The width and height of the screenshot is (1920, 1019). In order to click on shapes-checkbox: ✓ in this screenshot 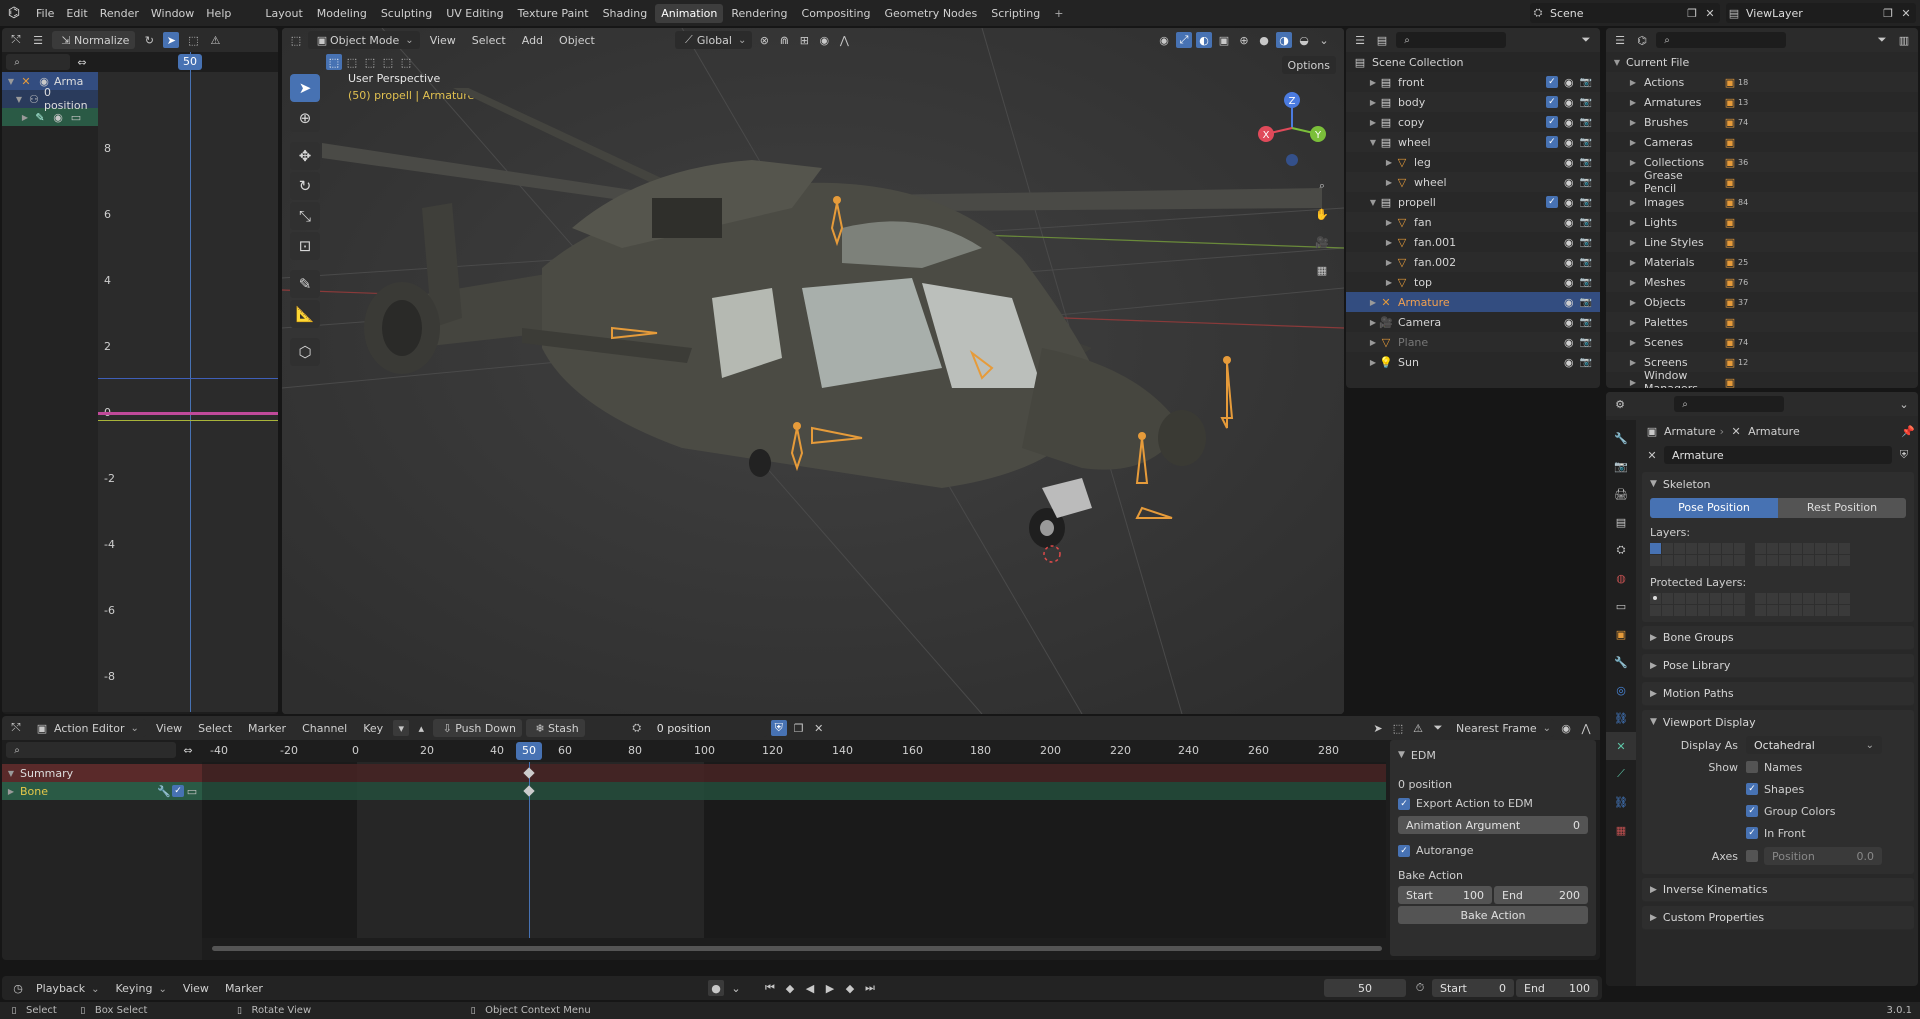, I will do `click(1752, 789)`.